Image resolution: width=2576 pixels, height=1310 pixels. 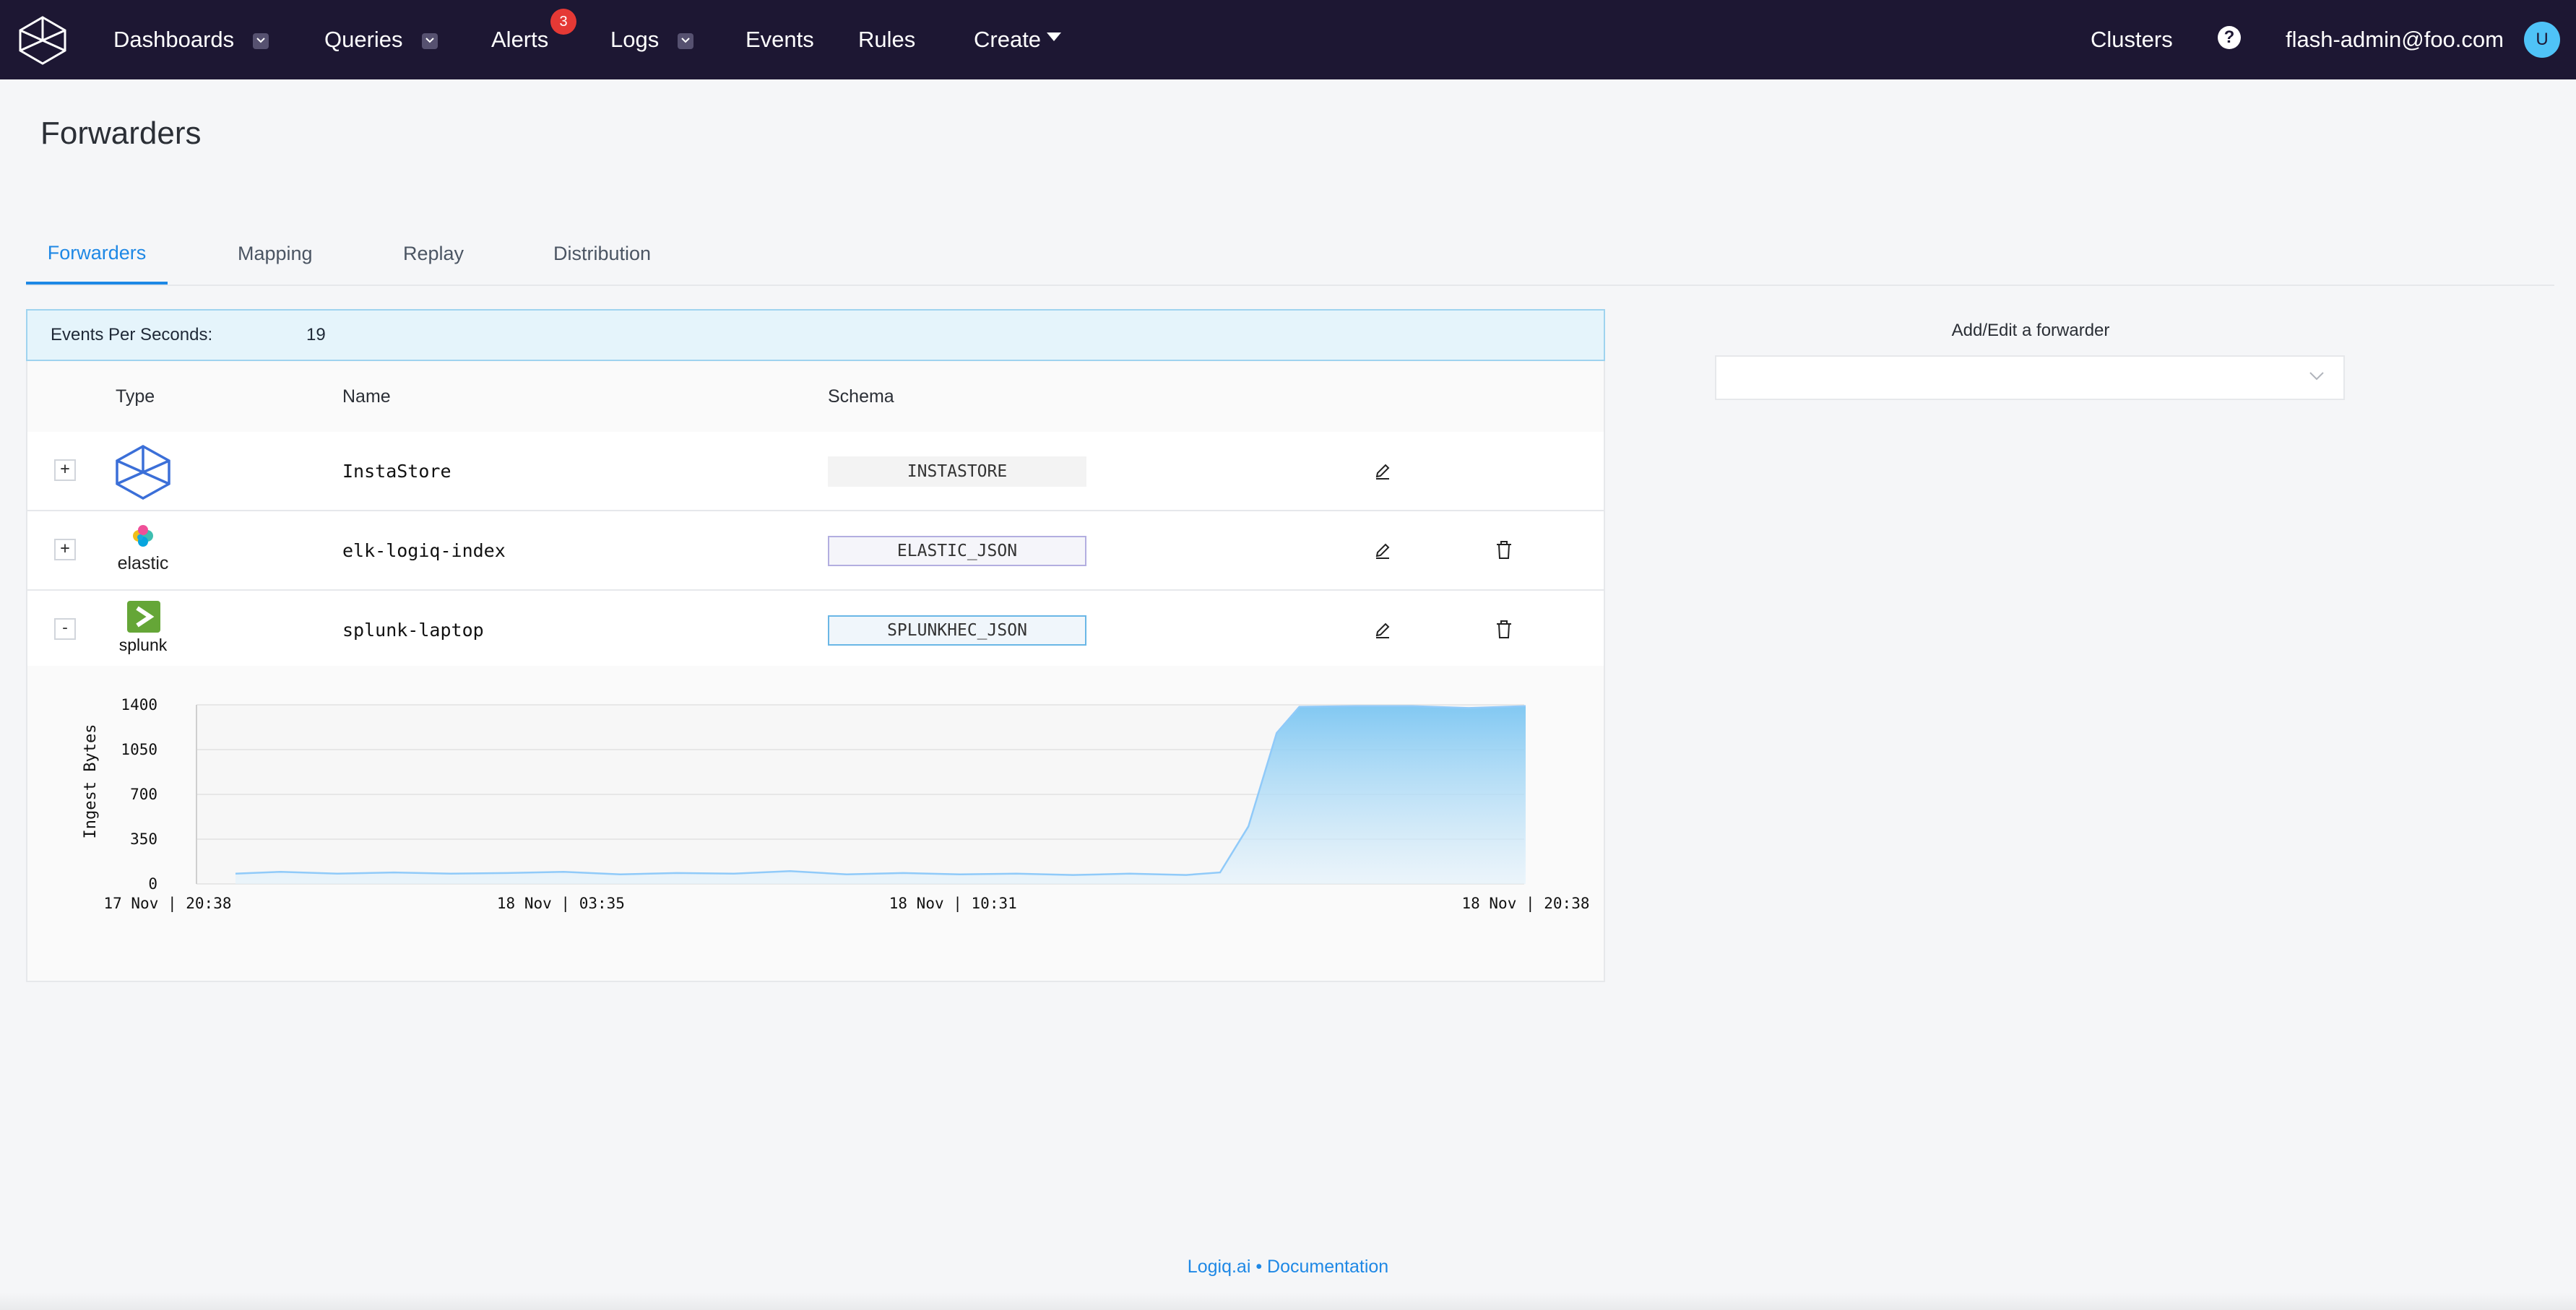 I want to click on forwarder-name: elk-logiq-index, so click(x=424, y=550).